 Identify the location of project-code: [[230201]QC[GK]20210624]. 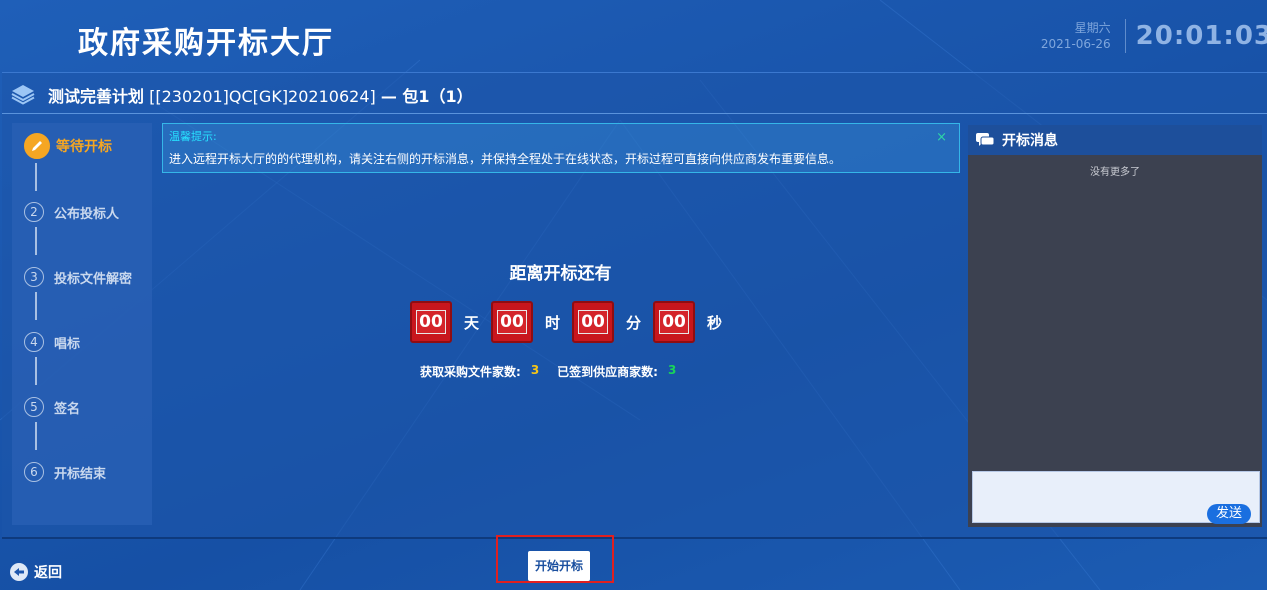
(262, 96).